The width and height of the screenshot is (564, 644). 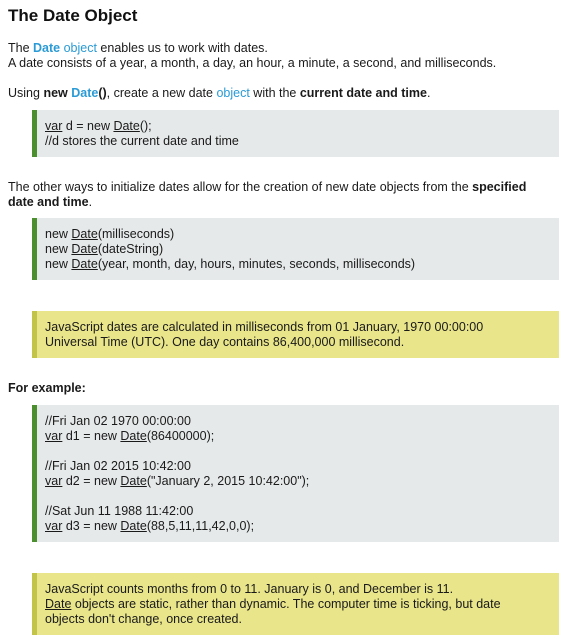 What do you see at coordinates (48, 202) in the screenshot?
I see `date-and-time-bold: date and time` at bounding box center [48, 202].